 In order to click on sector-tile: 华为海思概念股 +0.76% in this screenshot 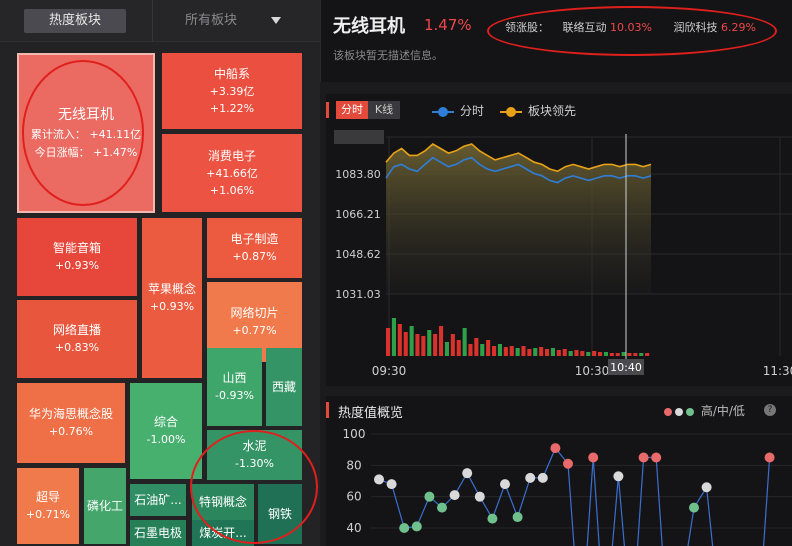, I will do `click(71, 423)`.